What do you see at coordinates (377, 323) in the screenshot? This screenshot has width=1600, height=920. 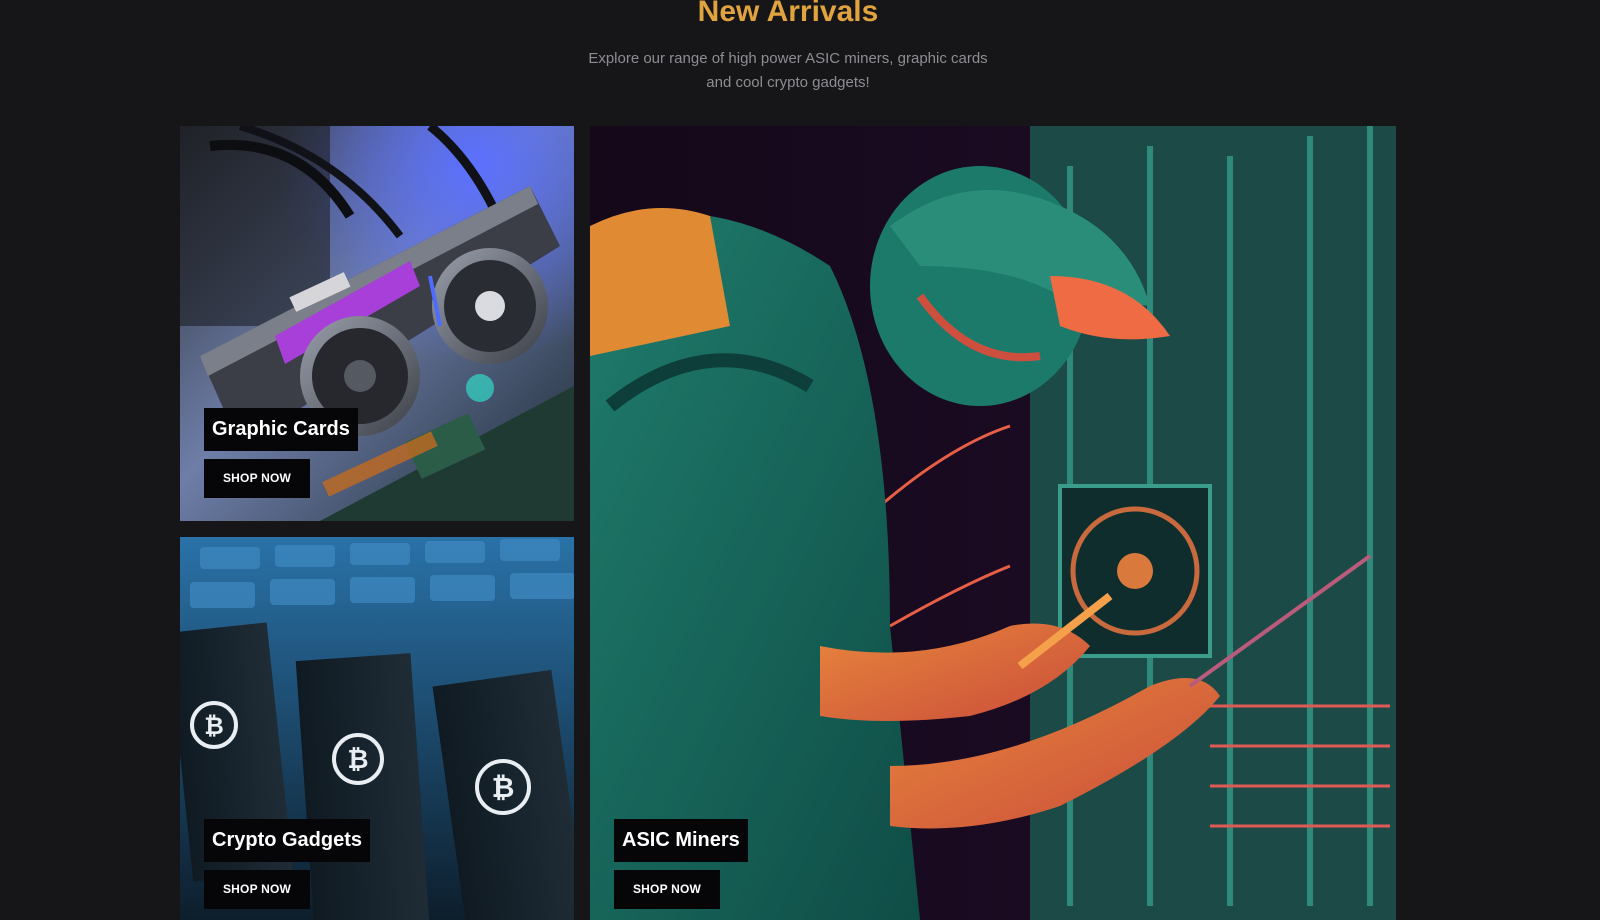 I see `category-card-graphic-cards: Graphic Cards SHOP NOW` at bounding box center [377, 323].